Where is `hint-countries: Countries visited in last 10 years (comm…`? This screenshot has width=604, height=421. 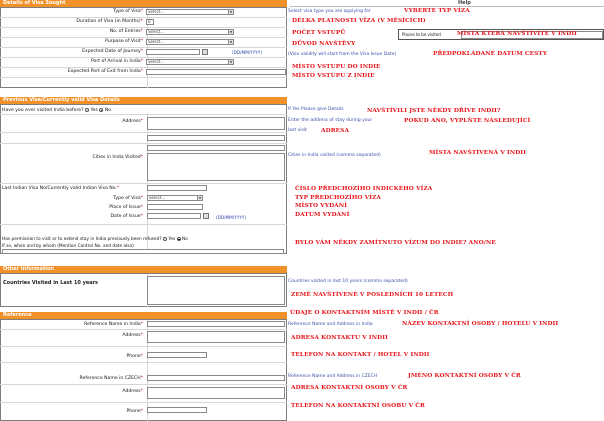 hint-countries: Countries visited in last 10 years (comm… is located at coordinates (348, 281).